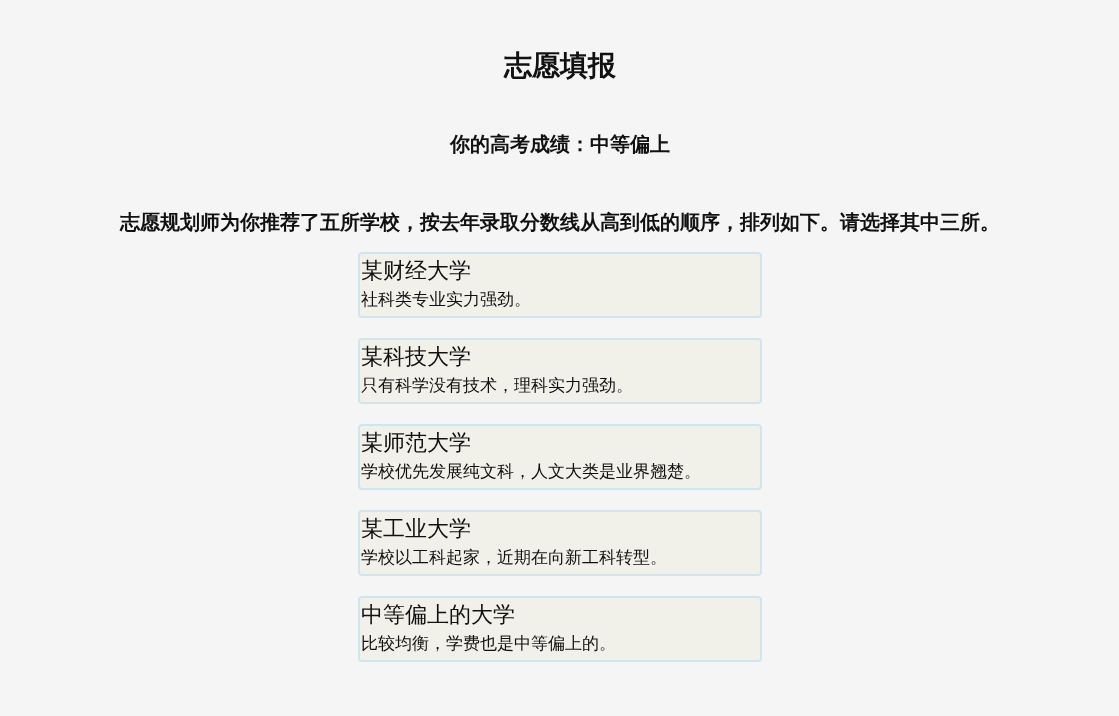 Image resolution: width=1119 pixels, height=716 pixels. I want to click on school-description: 比较均衡，学费也是中等偏上的。, so click(488, 643).